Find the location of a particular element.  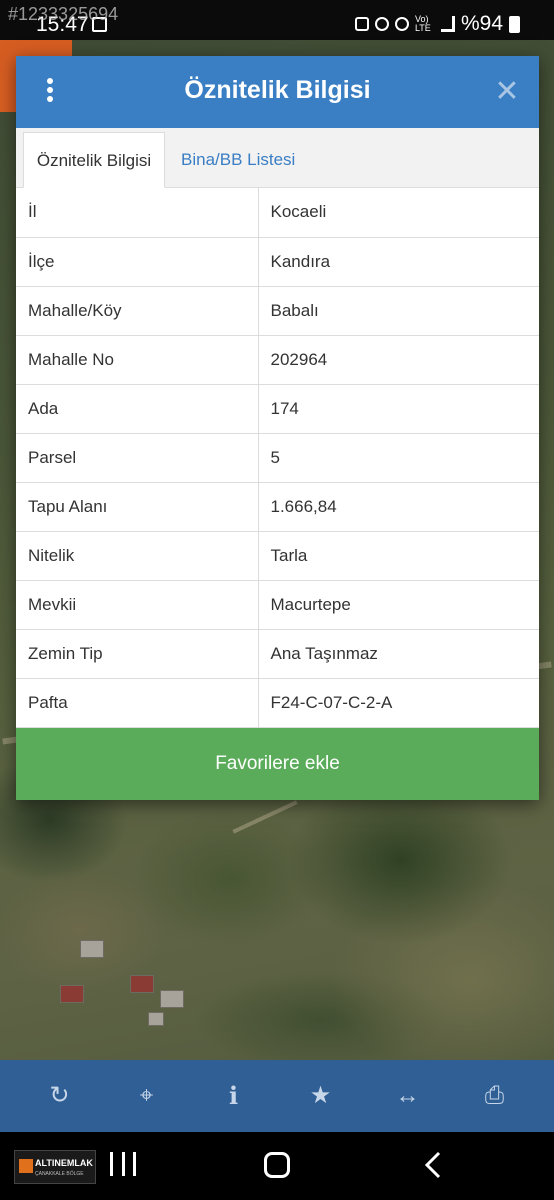

wifi-icon is located at coordinates (401, 24).